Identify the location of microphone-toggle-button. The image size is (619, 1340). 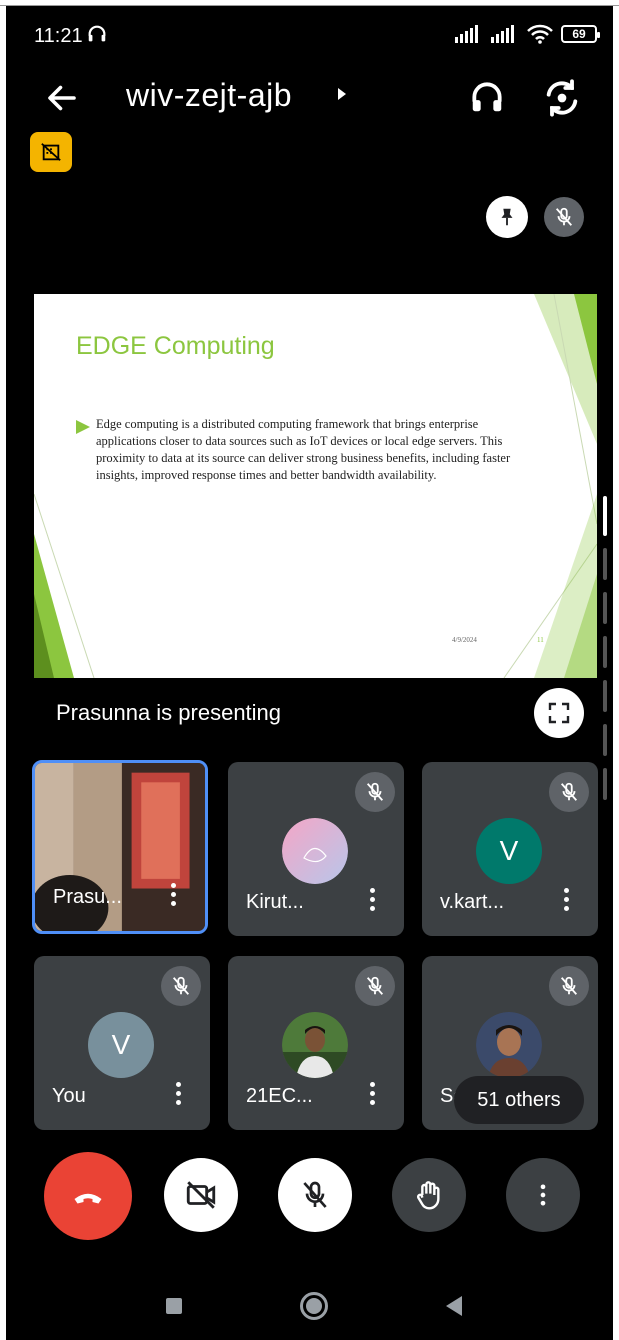
(315, 1195).